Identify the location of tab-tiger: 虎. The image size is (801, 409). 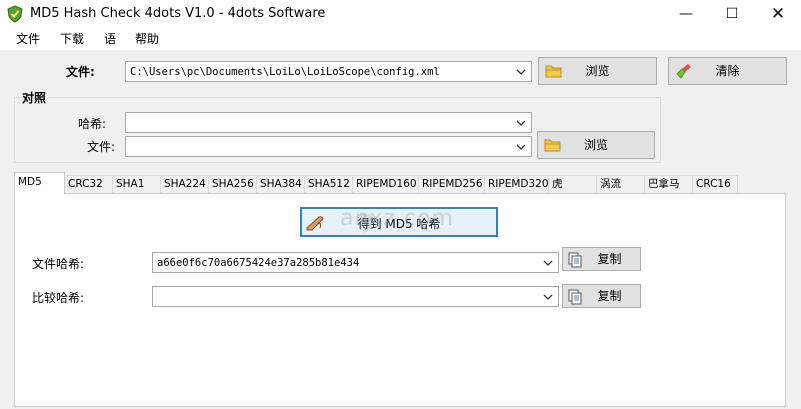
(573, 184).